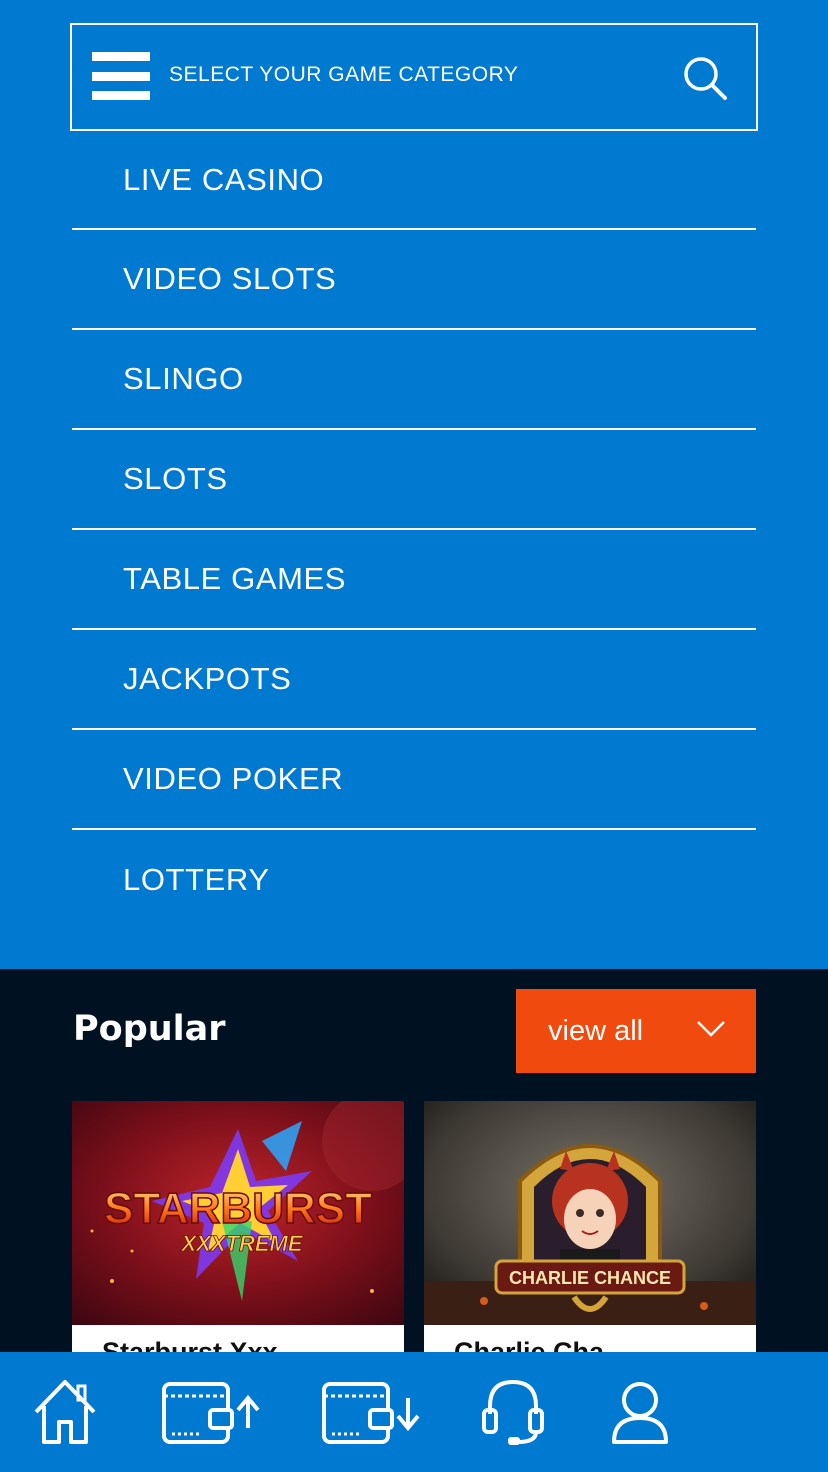 This screenshot has width=828, height=1472. What do you see at coordinates (640, 1412) in the screenshot?
I see `account-user-icon` at bounding box center [640, 1412].